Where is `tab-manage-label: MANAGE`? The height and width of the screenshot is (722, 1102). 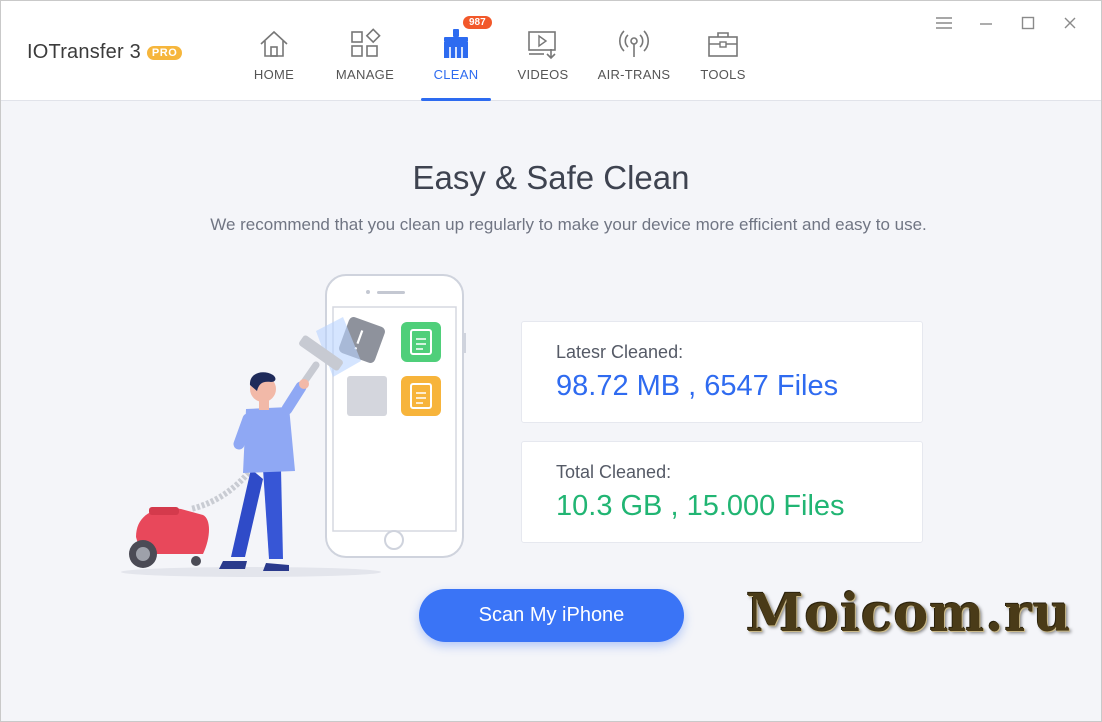
tab-manage-label: MANAGE is located at coordinates (365, 74).